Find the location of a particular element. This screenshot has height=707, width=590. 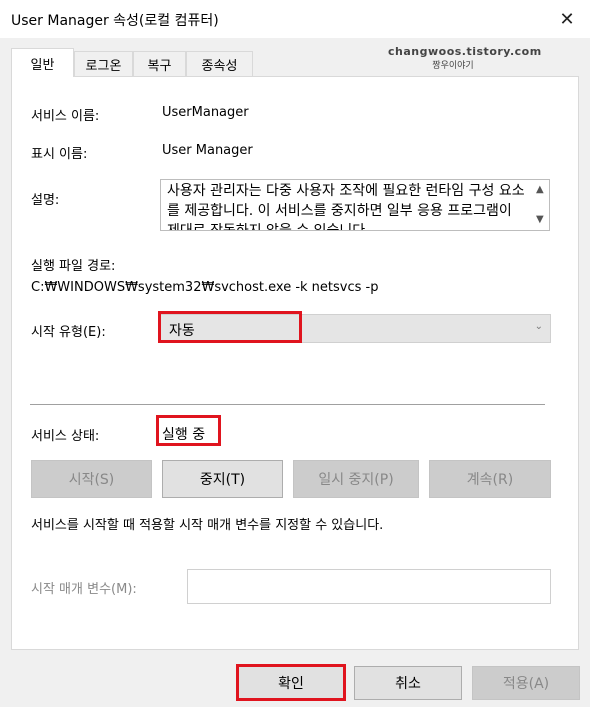

startup-type-select: 자동 ⌄ is located at coordinates (355, 328).